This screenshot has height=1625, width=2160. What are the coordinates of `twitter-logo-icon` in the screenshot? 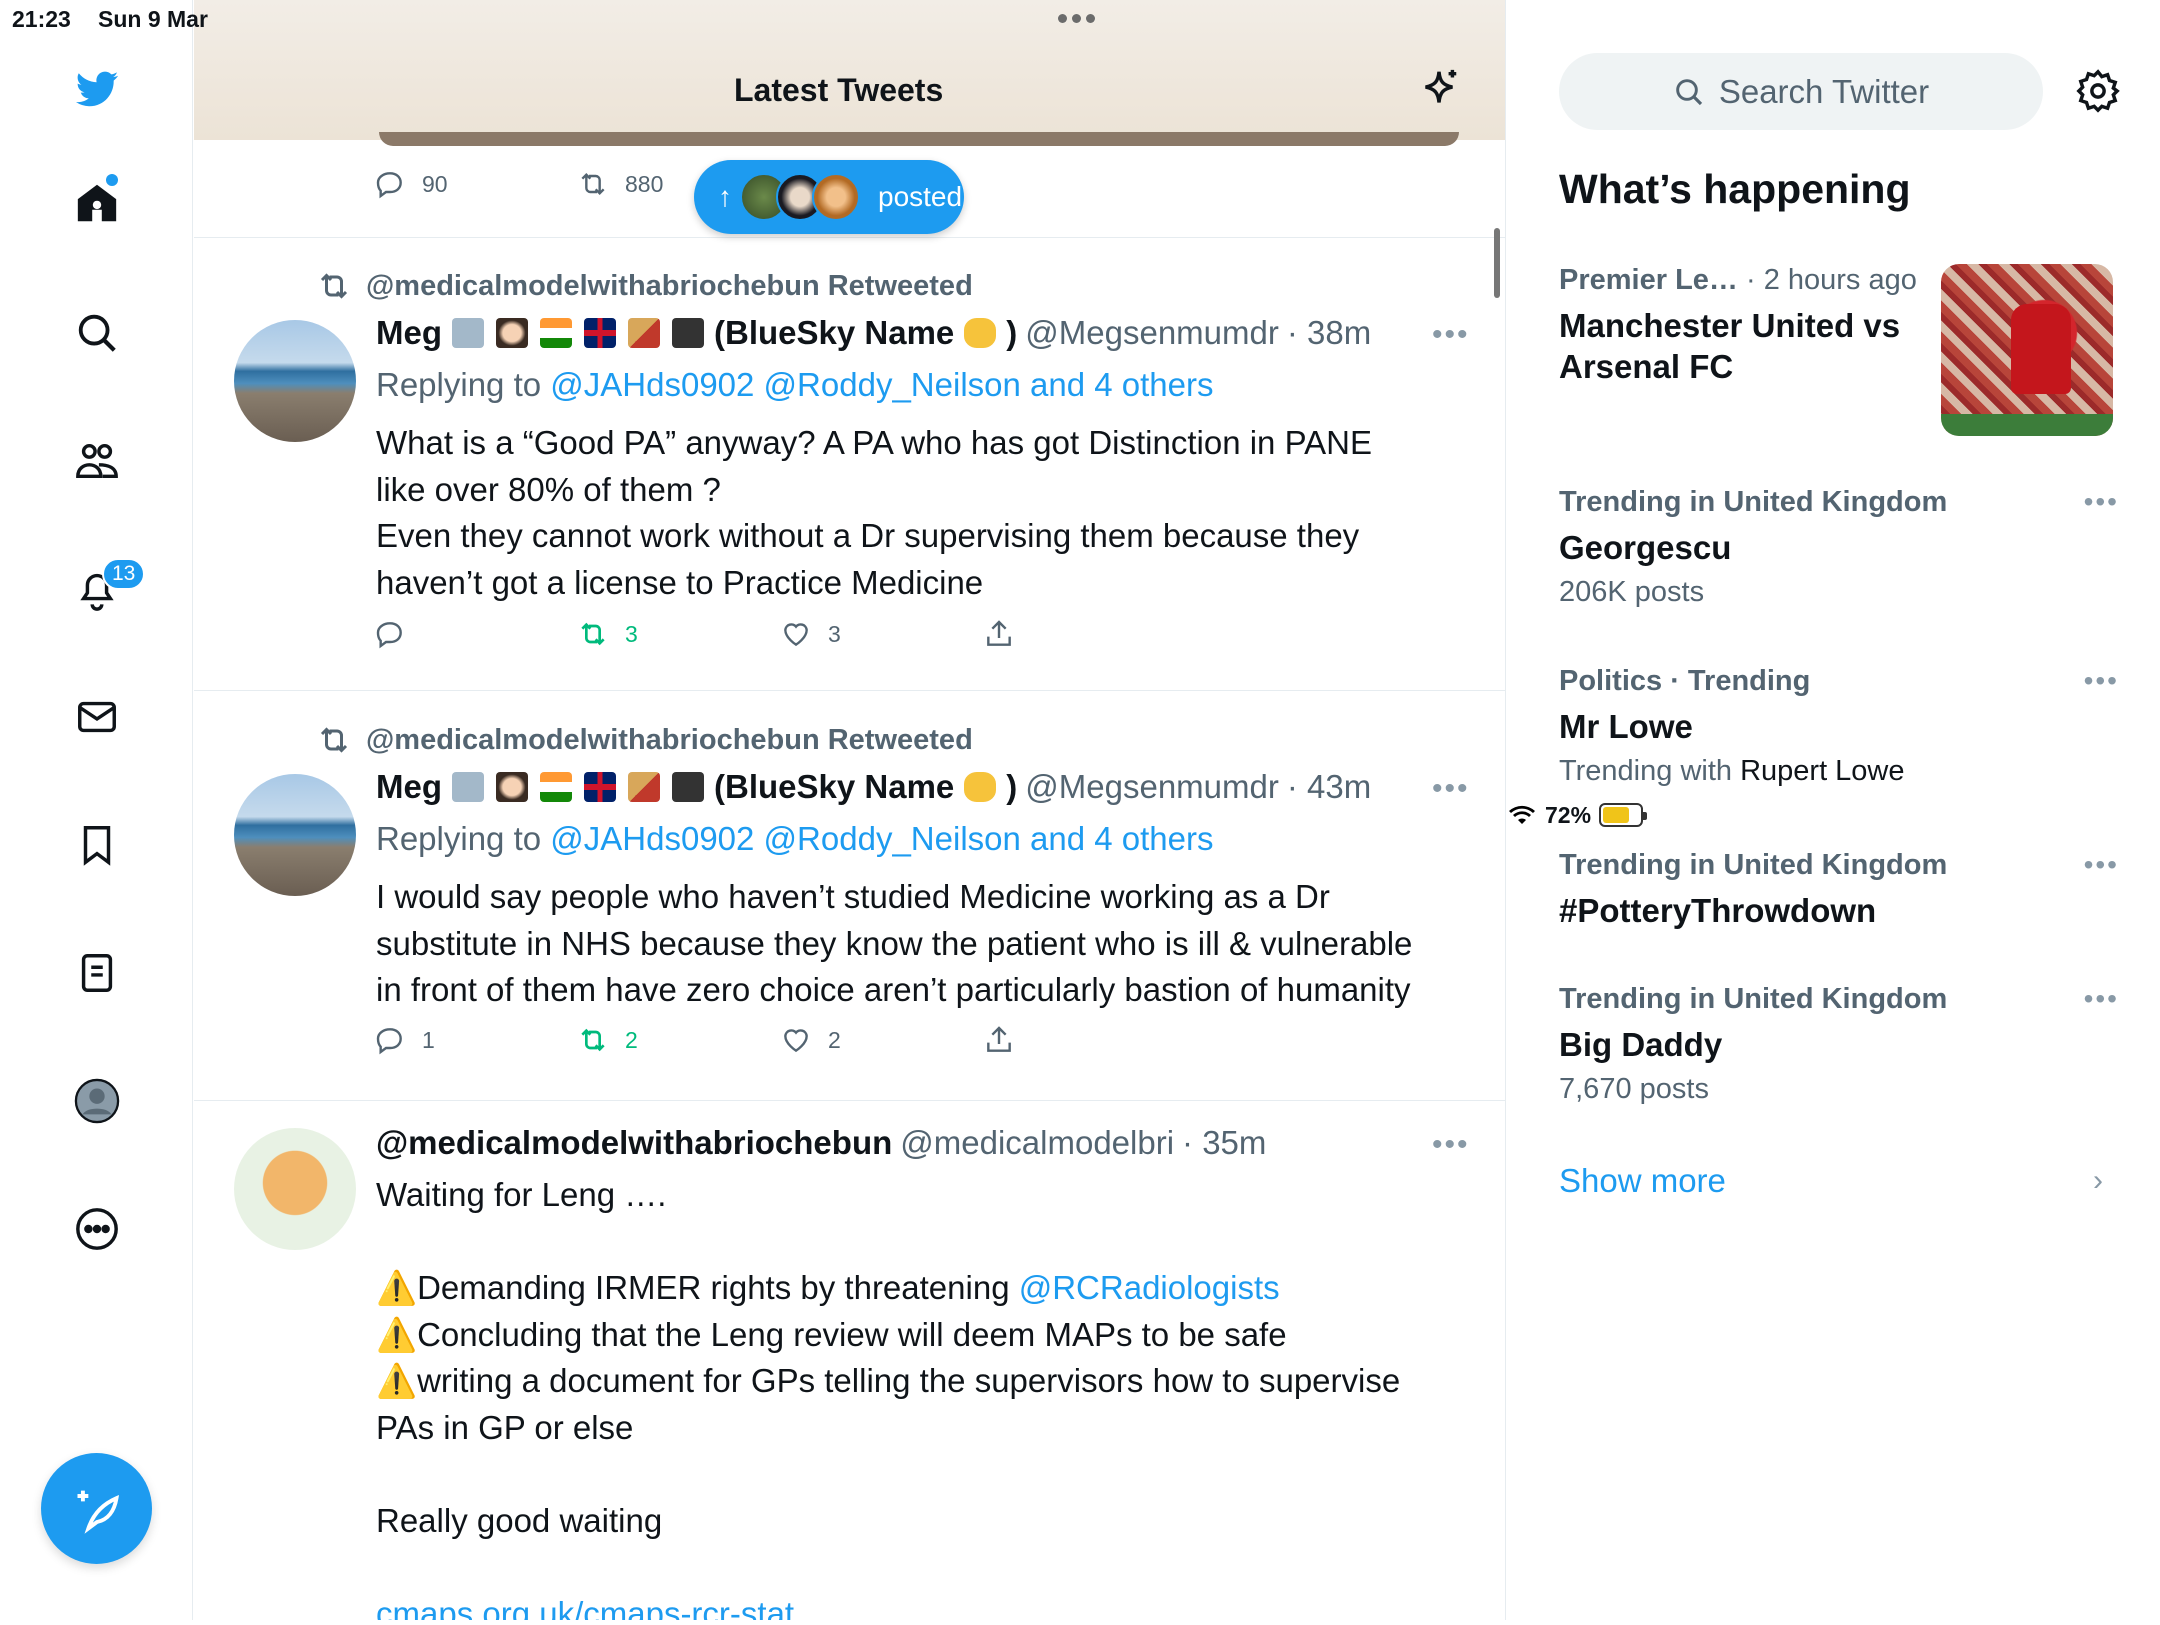 It's located at (97, 89).